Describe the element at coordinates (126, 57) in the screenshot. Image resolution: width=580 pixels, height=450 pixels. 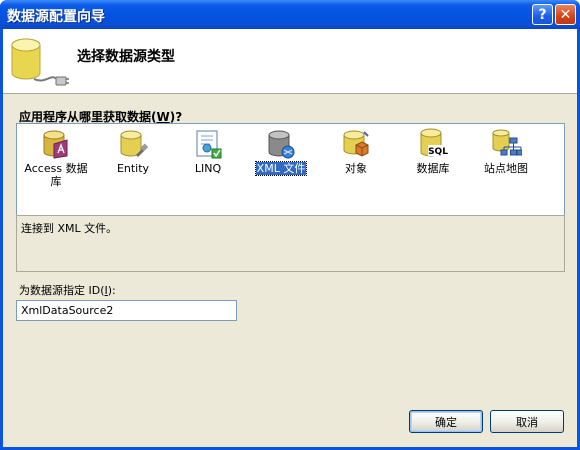
I see `page-title: 选择数据源类型` at that location.